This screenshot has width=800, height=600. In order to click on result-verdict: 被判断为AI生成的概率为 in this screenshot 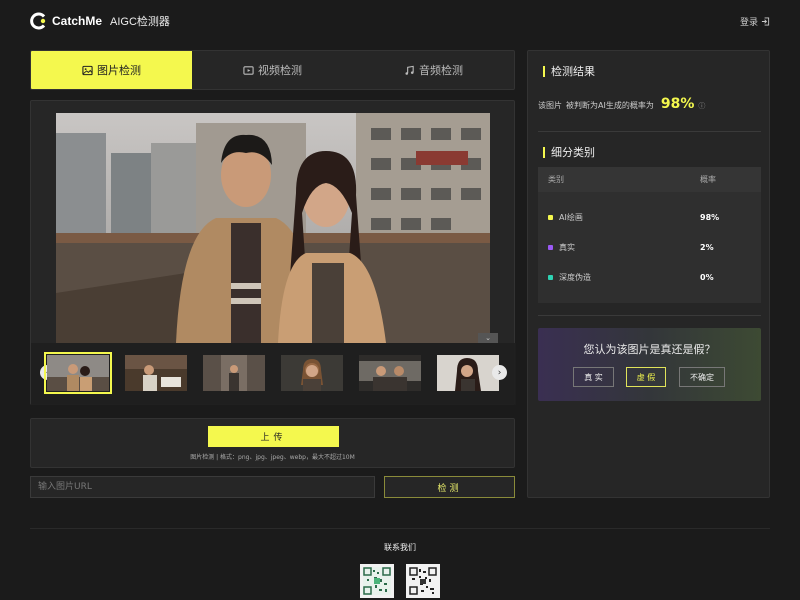, I will do `click(610, 105)`.